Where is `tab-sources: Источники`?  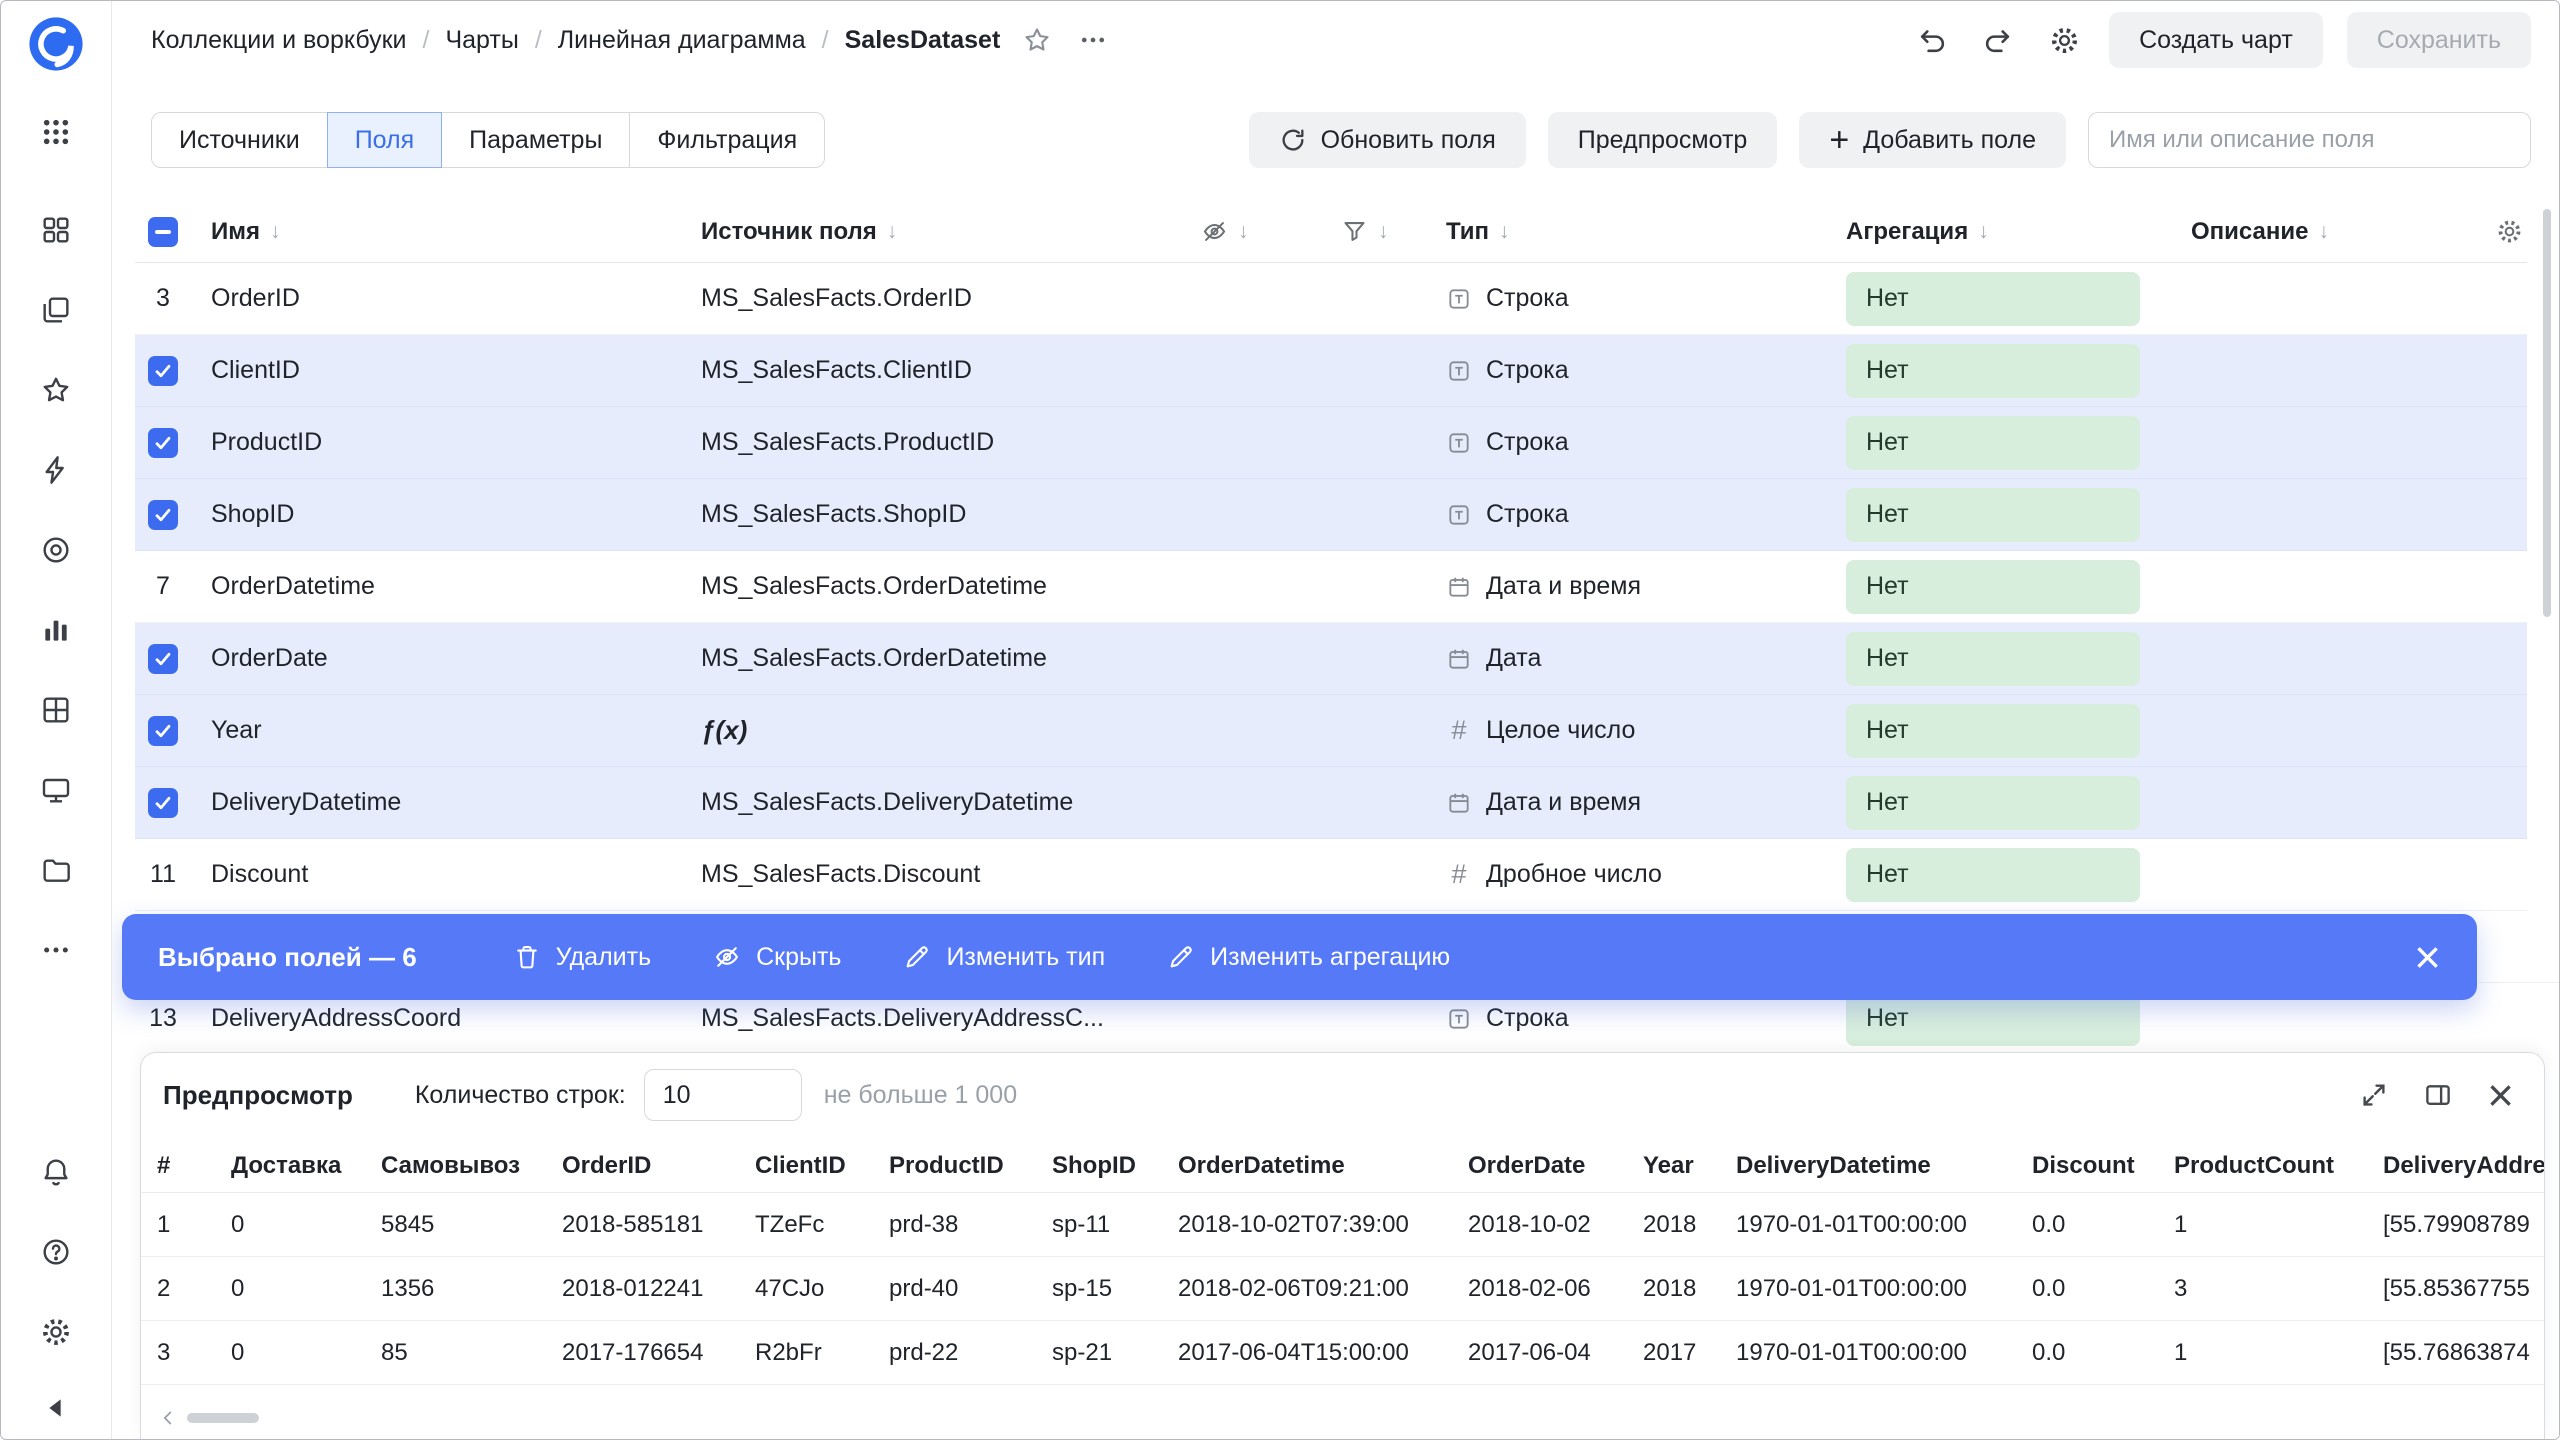
tab-sources: Источники is located at coordinates (239, 140).